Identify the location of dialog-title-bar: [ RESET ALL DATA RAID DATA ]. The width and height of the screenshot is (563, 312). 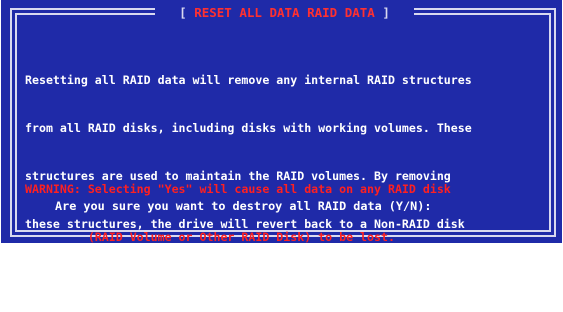
(284, 12).